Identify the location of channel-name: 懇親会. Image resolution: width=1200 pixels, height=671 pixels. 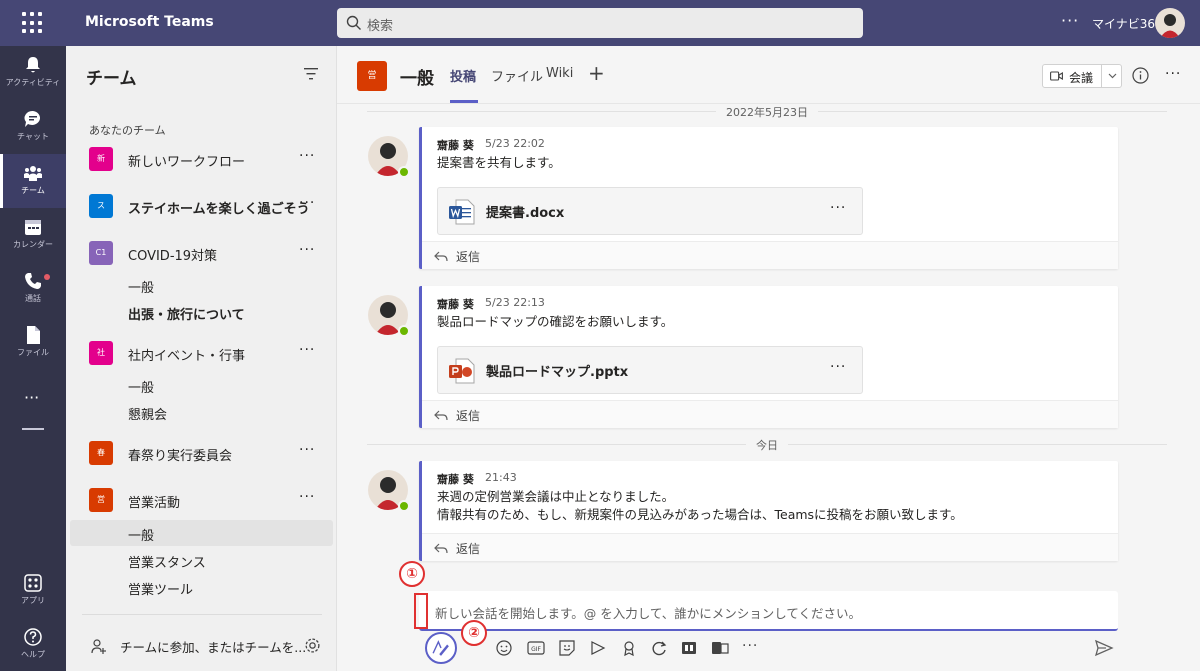
(148, 415).